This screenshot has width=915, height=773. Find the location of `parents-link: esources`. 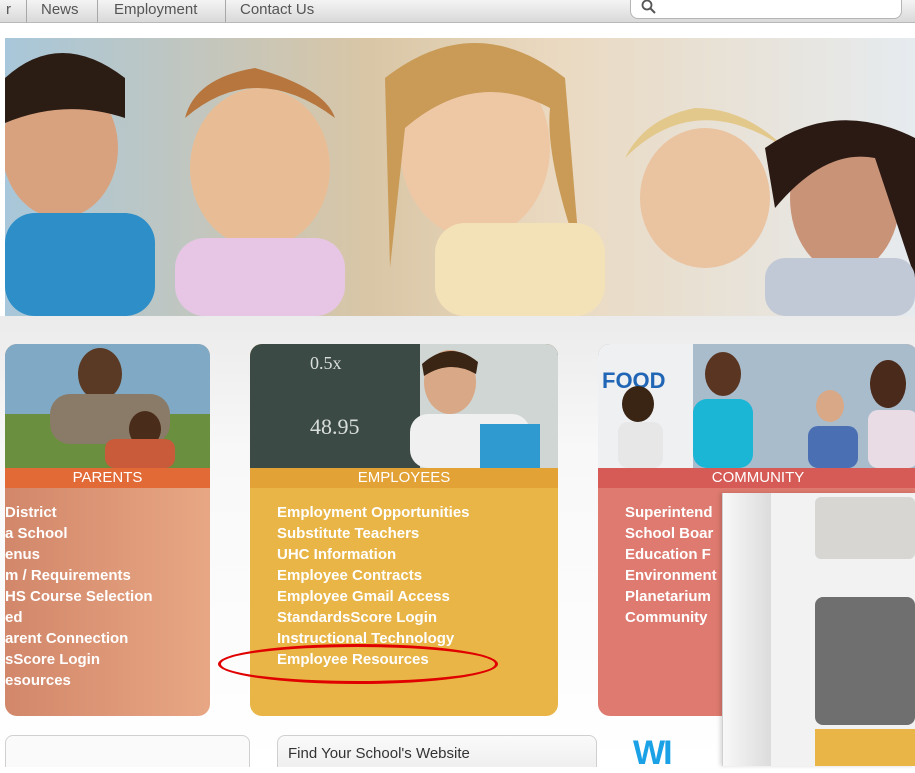

parents-link: esources is located at coordinates (107, 680).